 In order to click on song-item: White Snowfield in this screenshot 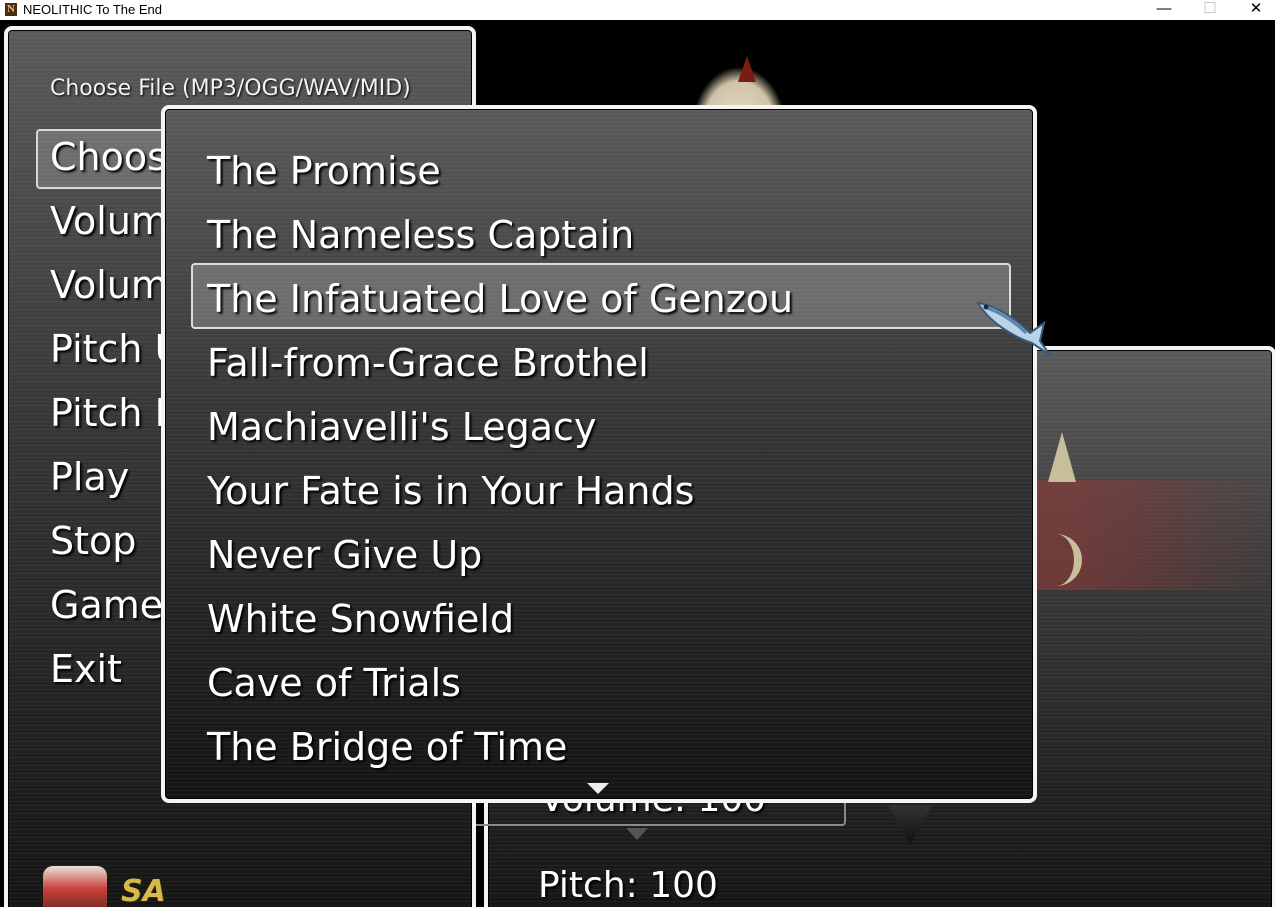, I will do `click(360, 619)`.